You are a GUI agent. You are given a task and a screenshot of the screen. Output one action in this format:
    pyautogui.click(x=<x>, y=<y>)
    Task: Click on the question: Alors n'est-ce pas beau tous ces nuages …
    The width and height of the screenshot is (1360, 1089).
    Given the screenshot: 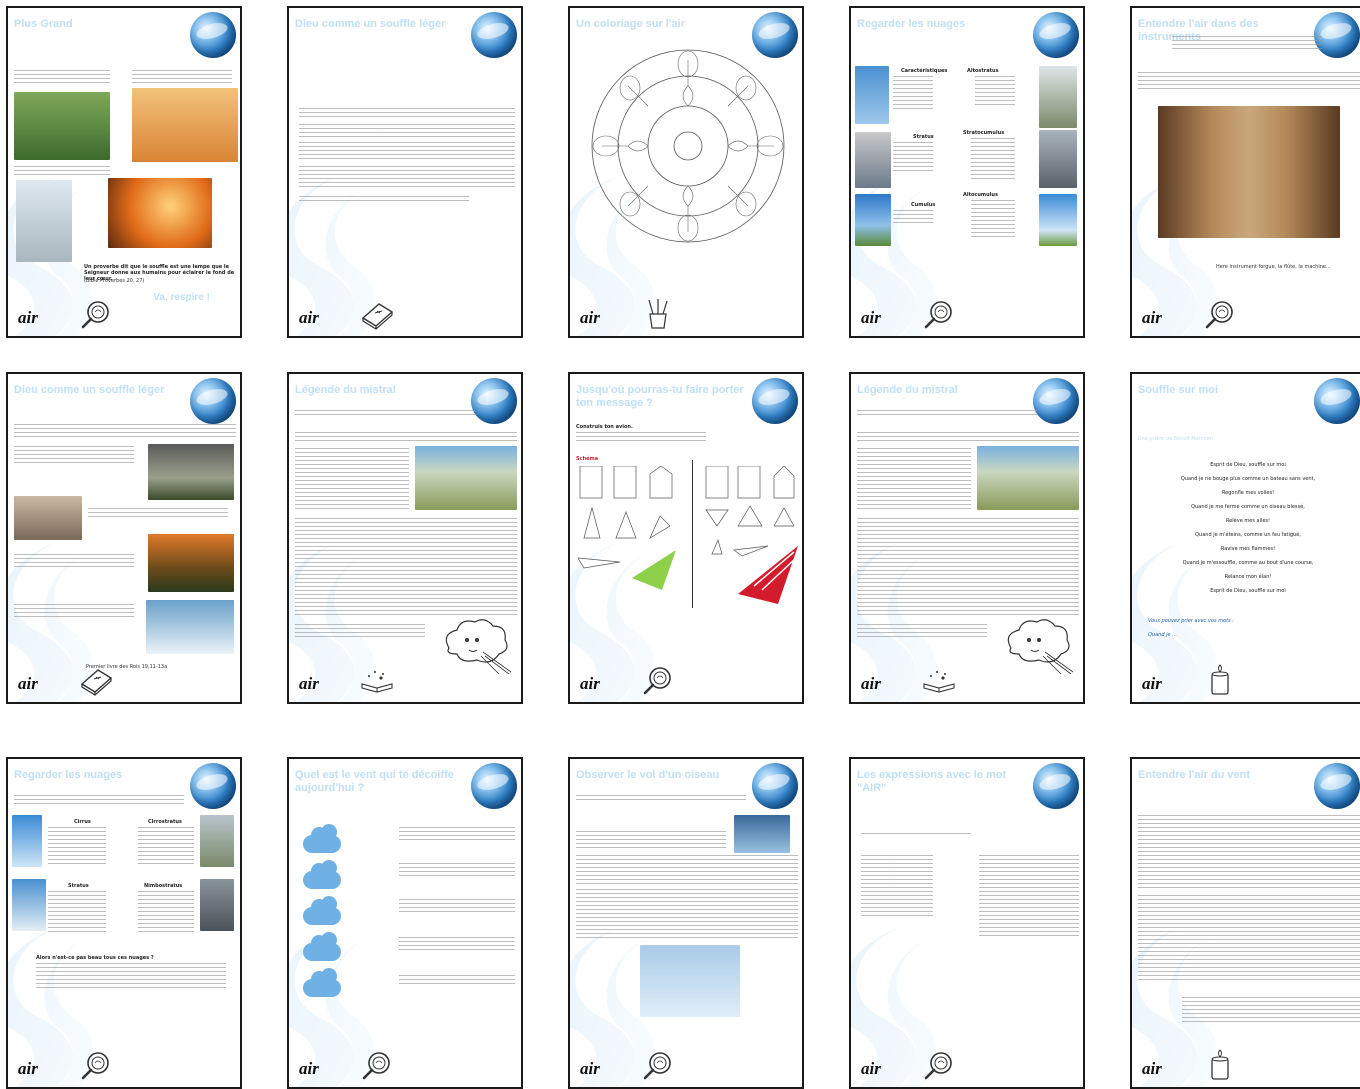 What is the action you would take?
    pyautogui.click(x=95, y=958)
    